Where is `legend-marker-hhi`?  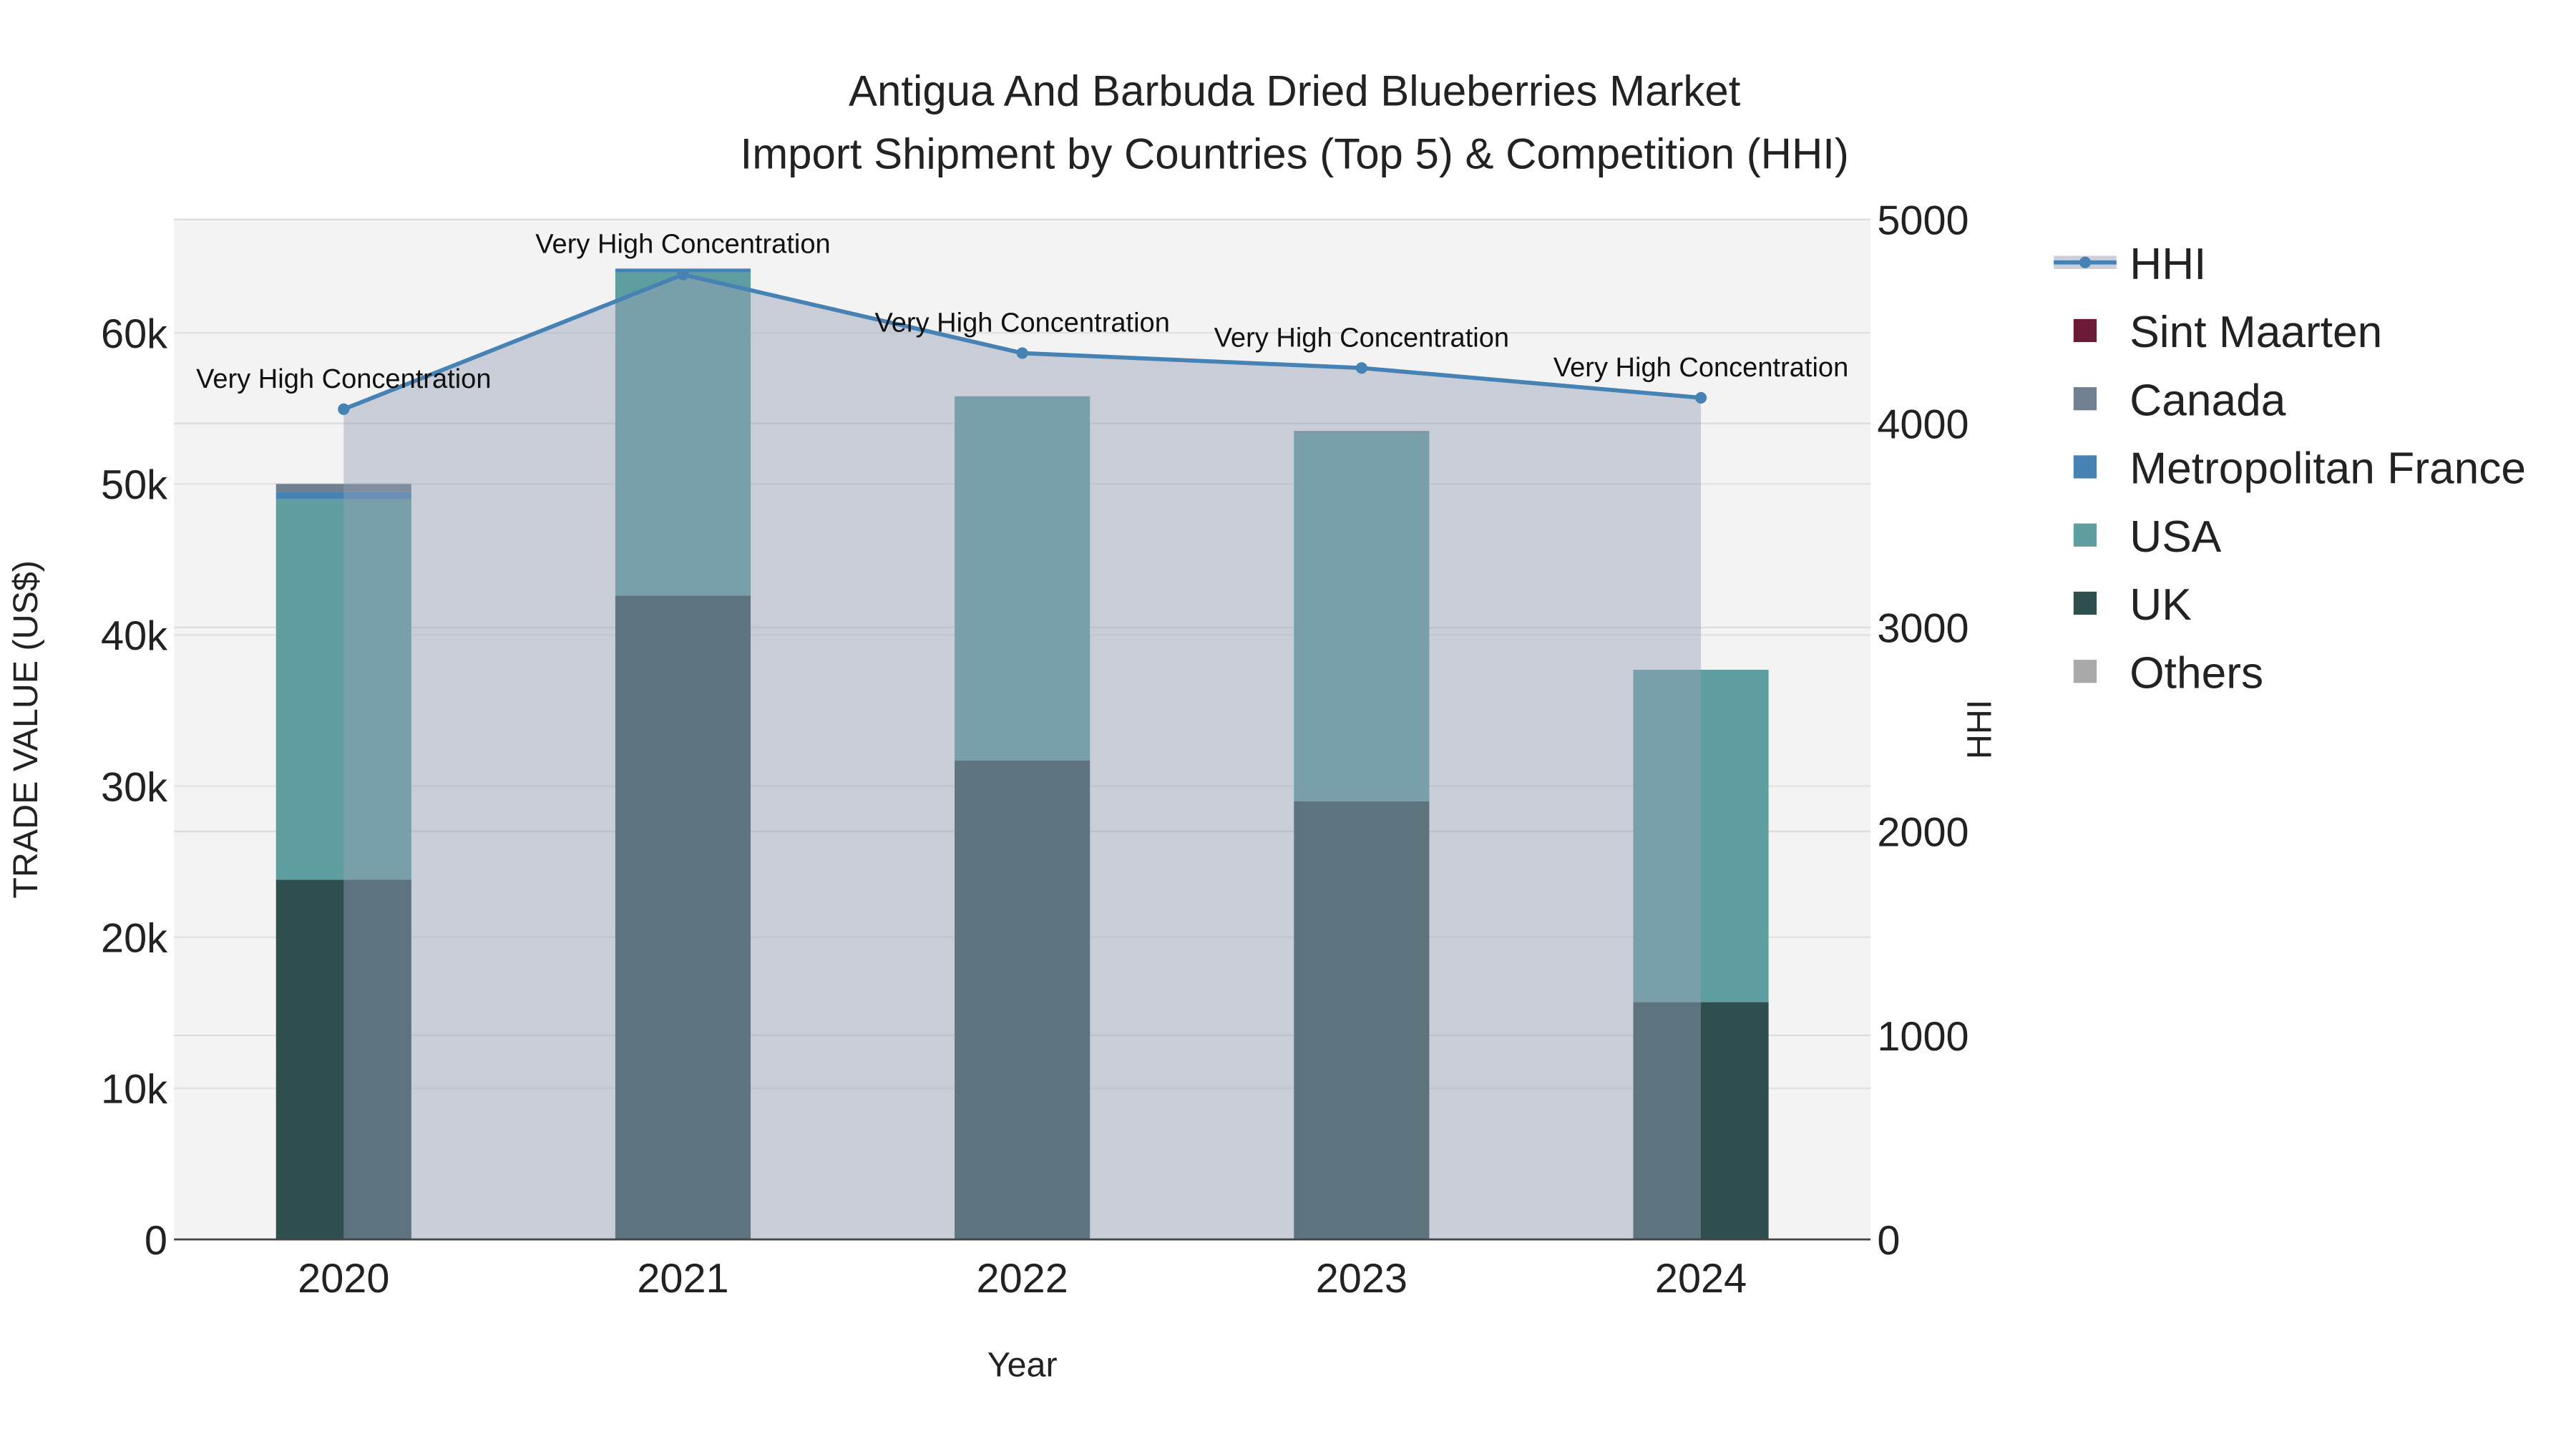
legend-marker-hhi is located at coordinates (2085, 262).